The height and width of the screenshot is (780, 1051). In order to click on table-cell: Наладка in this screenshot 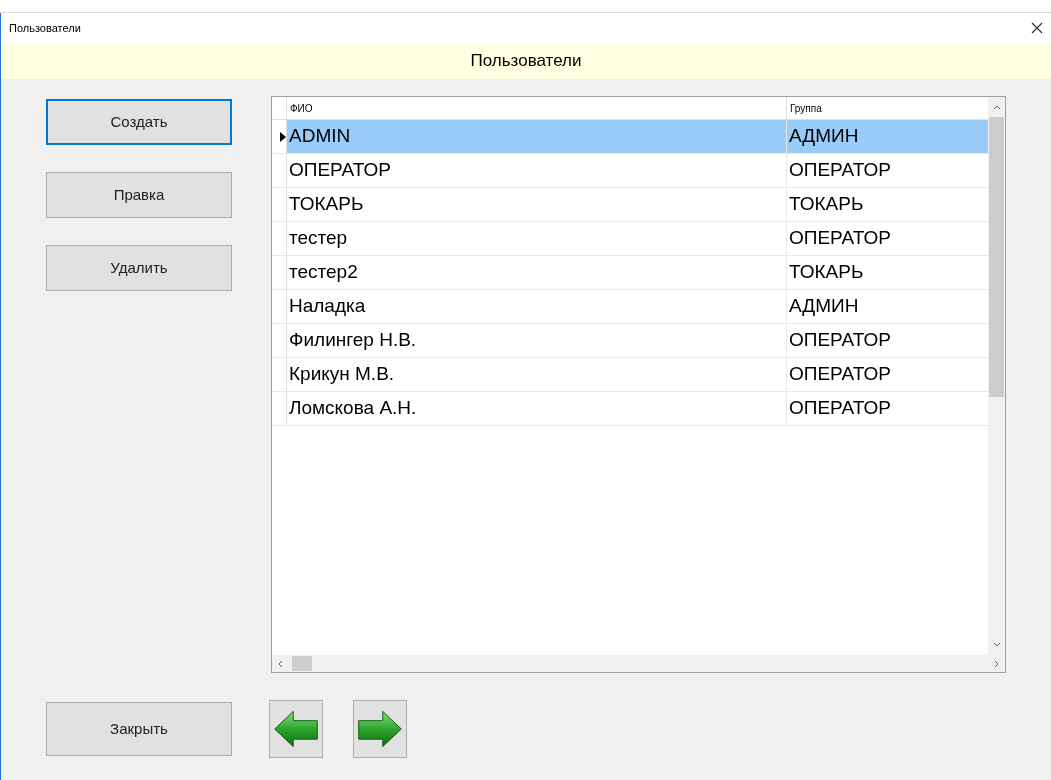, I will do `click(537, 306)`.